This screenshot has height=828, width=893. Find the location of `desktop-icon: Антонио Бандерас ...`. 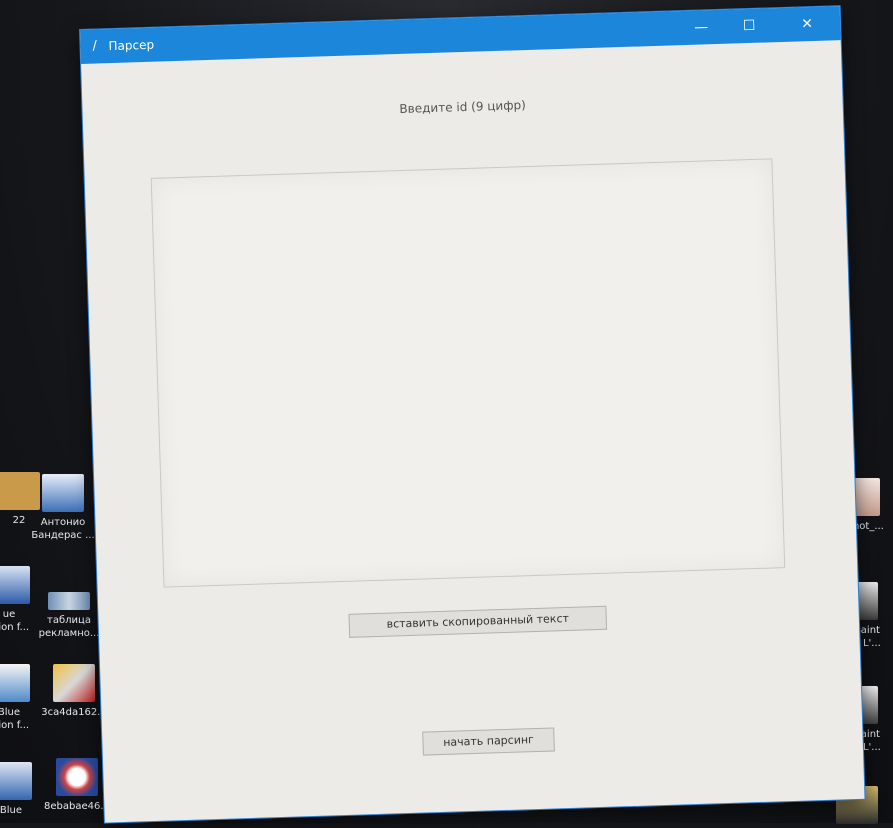

desktop-icon: Антонио Бандерас ... is located at coordinates (63, 508).